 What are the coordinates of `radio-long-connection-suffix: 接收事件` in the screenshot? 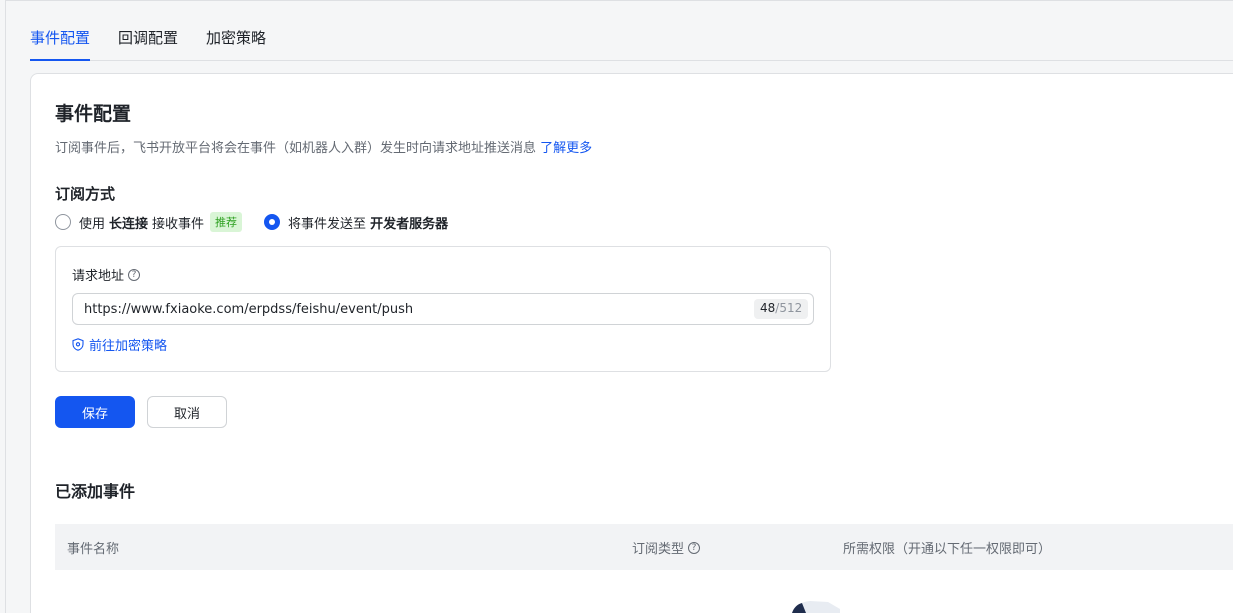 It's located at (178, 224).